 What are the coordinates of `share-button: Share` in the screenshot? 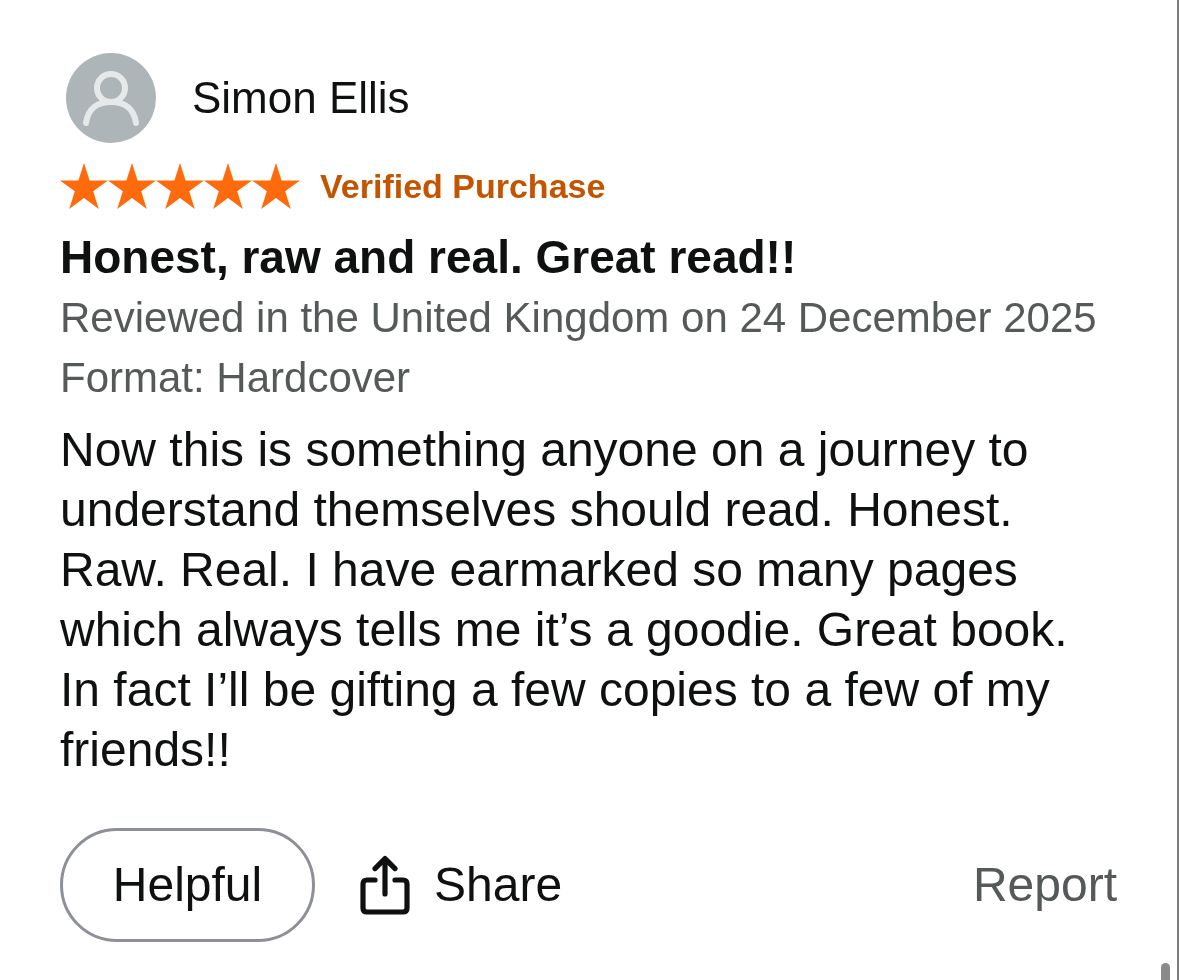 It's located at (461, 885).